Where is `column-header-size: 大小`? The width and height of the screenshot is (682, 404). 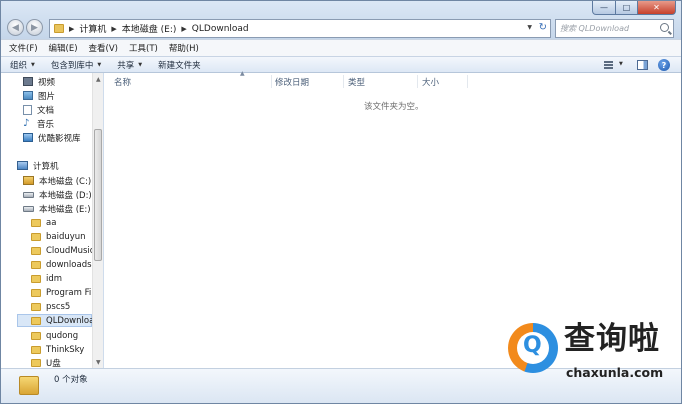
column-header-size: 大小 is located at coordinates (430, 82).